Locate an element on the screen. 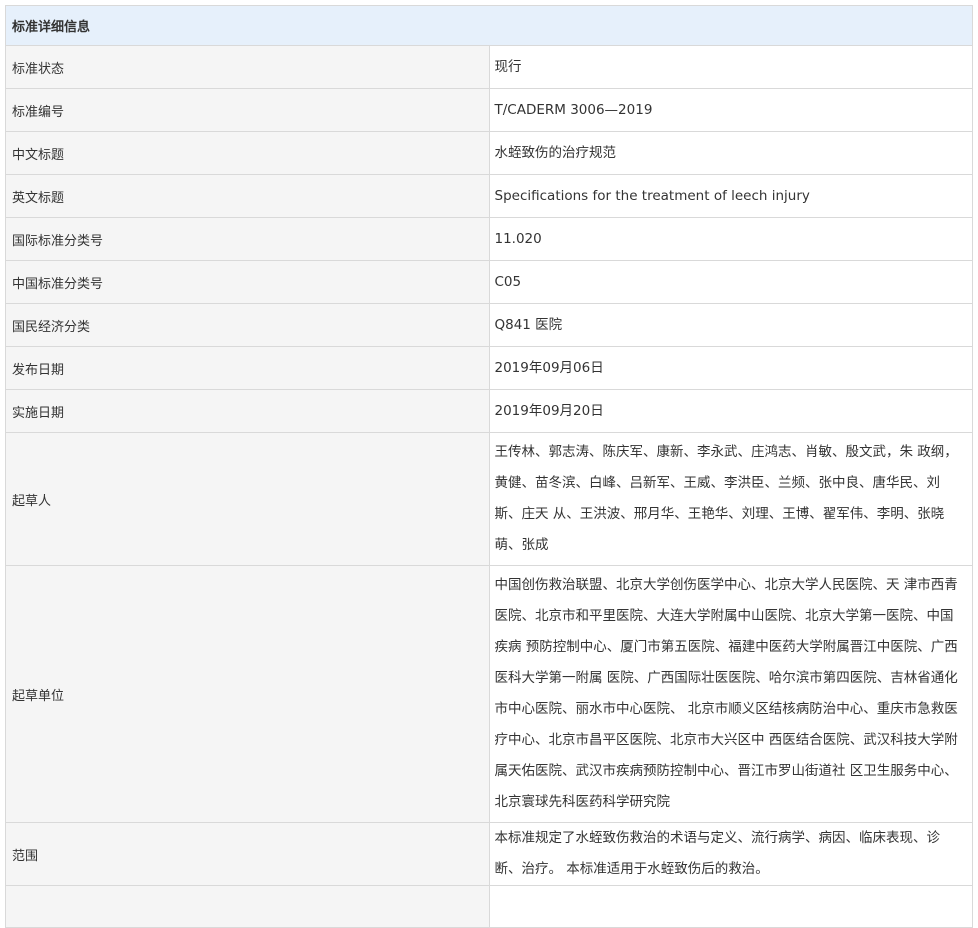  label-ics-code: 国际标准分类号 is located at coordinates (247, 239).